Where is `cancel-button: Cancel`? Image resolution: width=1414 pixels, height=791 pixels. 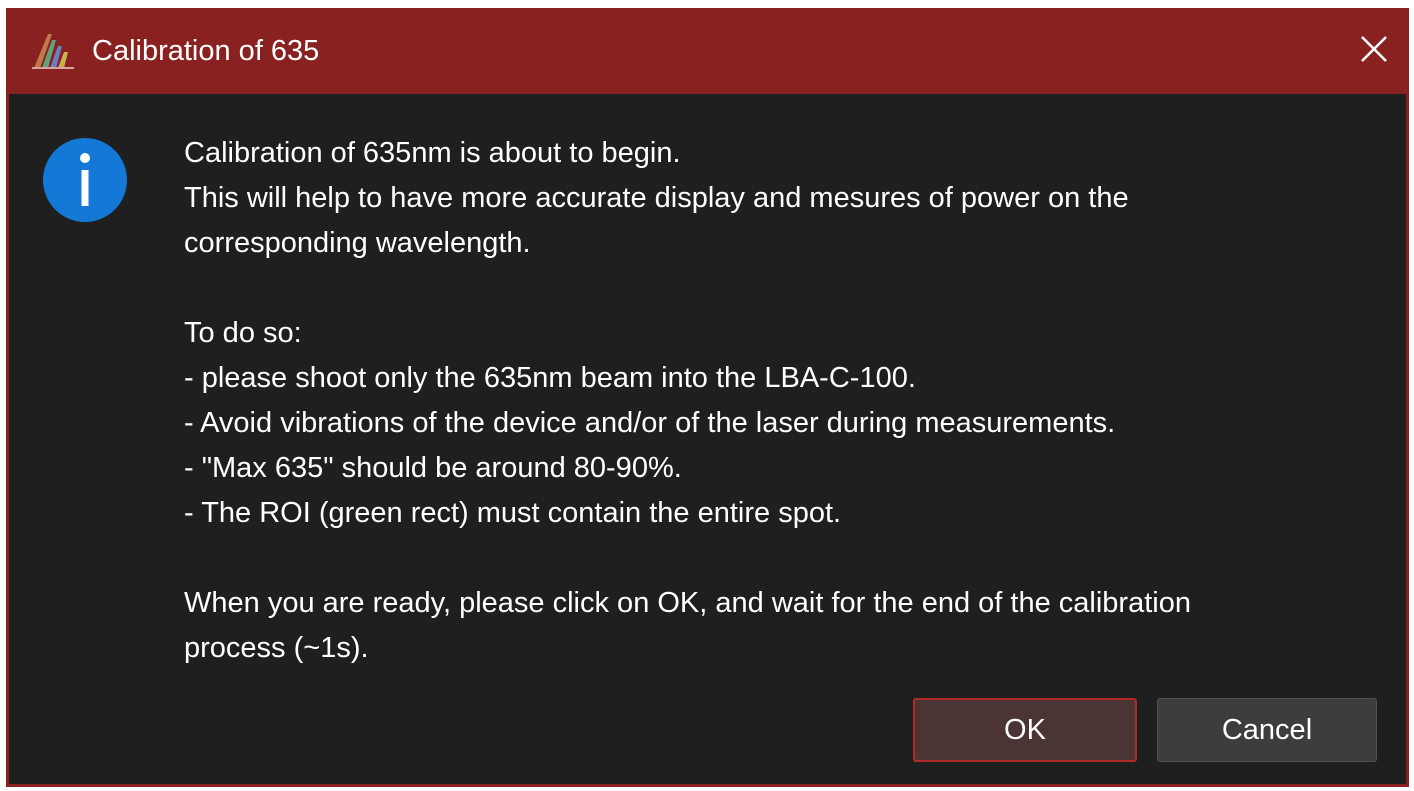
cancel-button: Cancel is located at coordinates (1267, 730).